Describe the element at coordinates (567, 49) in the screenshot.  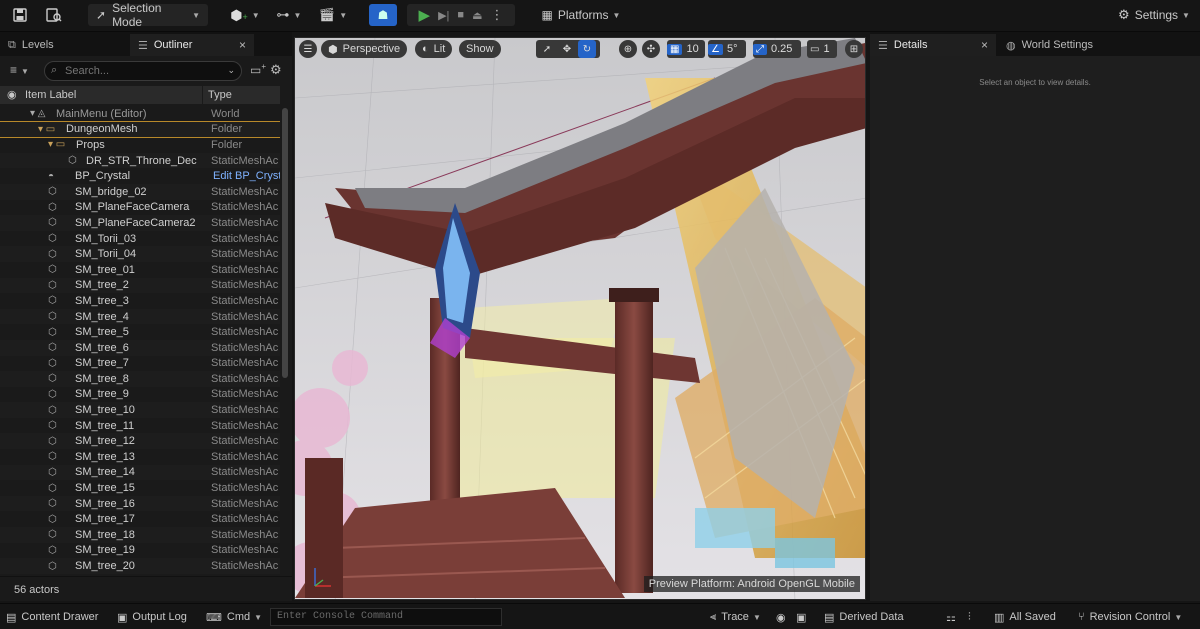
I see `move-icon: ✥` at that location.